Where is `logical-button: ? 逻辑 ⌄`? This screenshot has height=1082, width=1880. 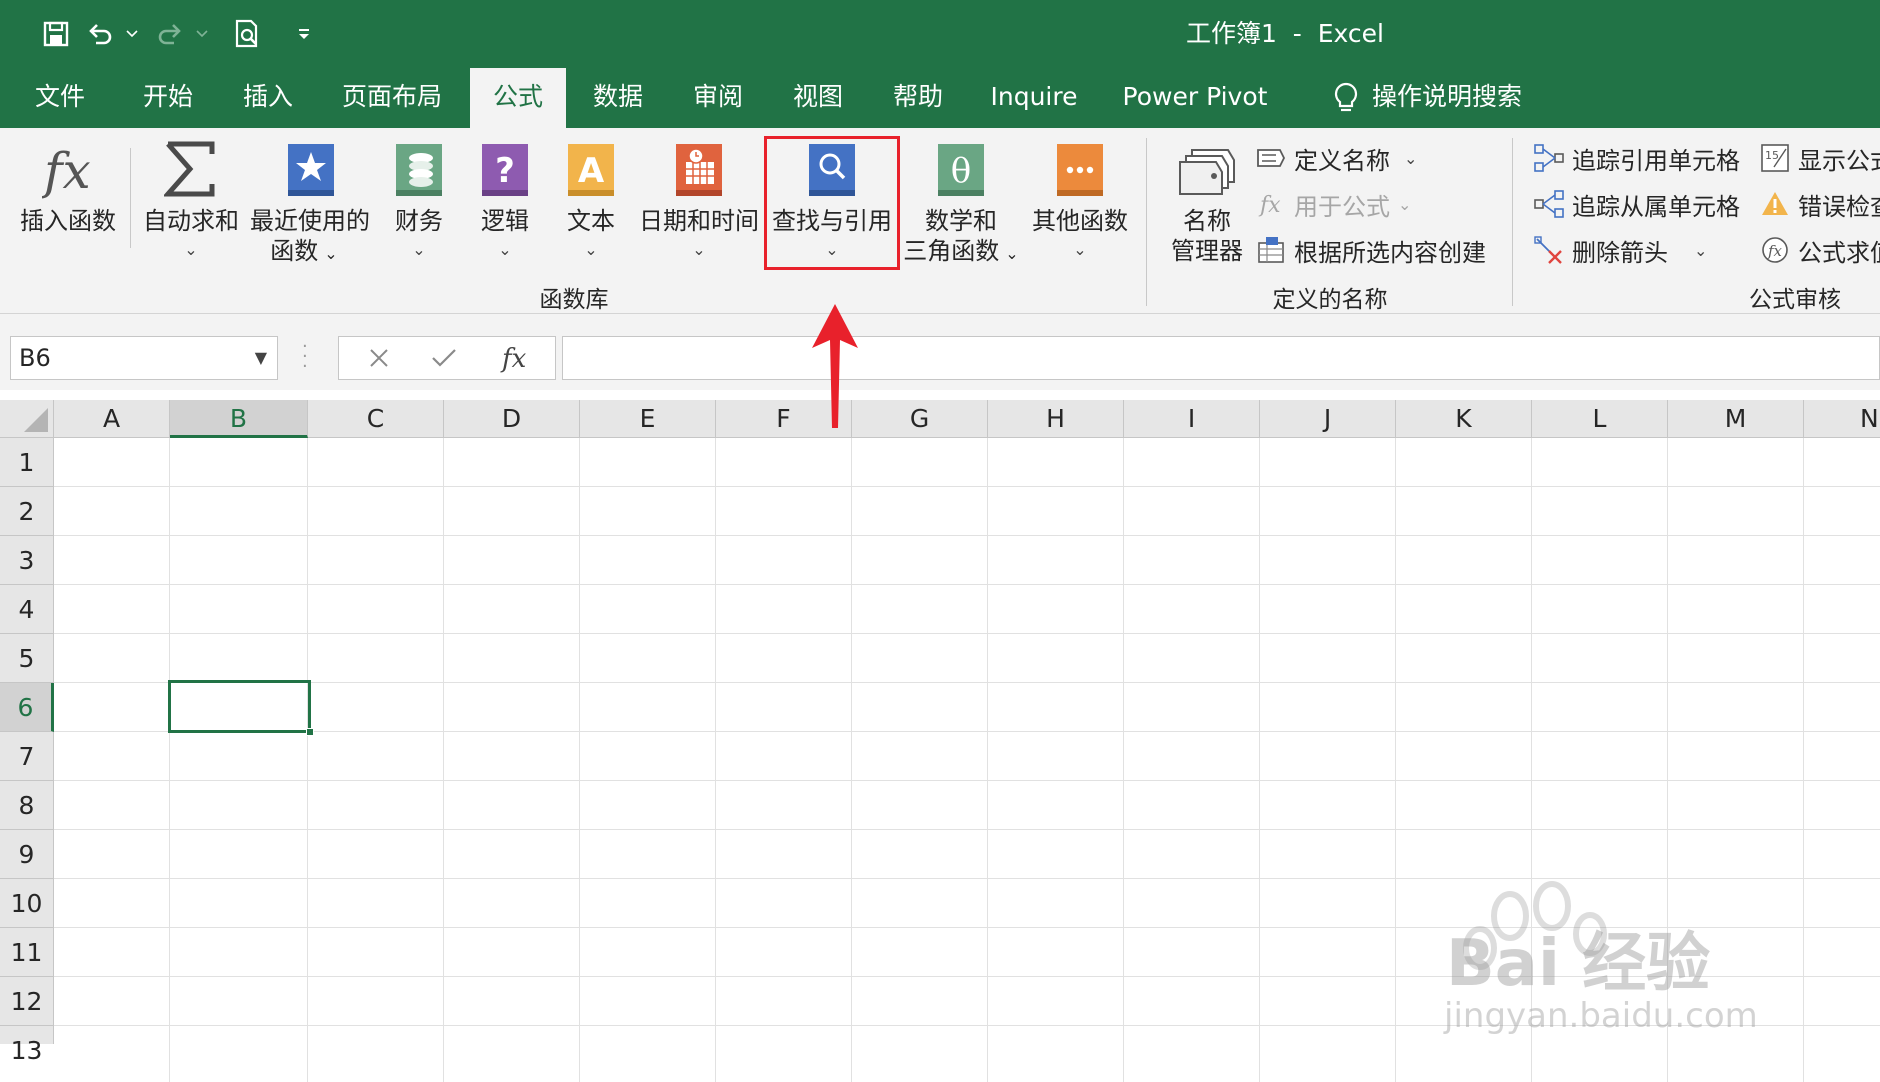 logical-button: ? 逻辑 ⌄ is located at coordinates (505, 198).